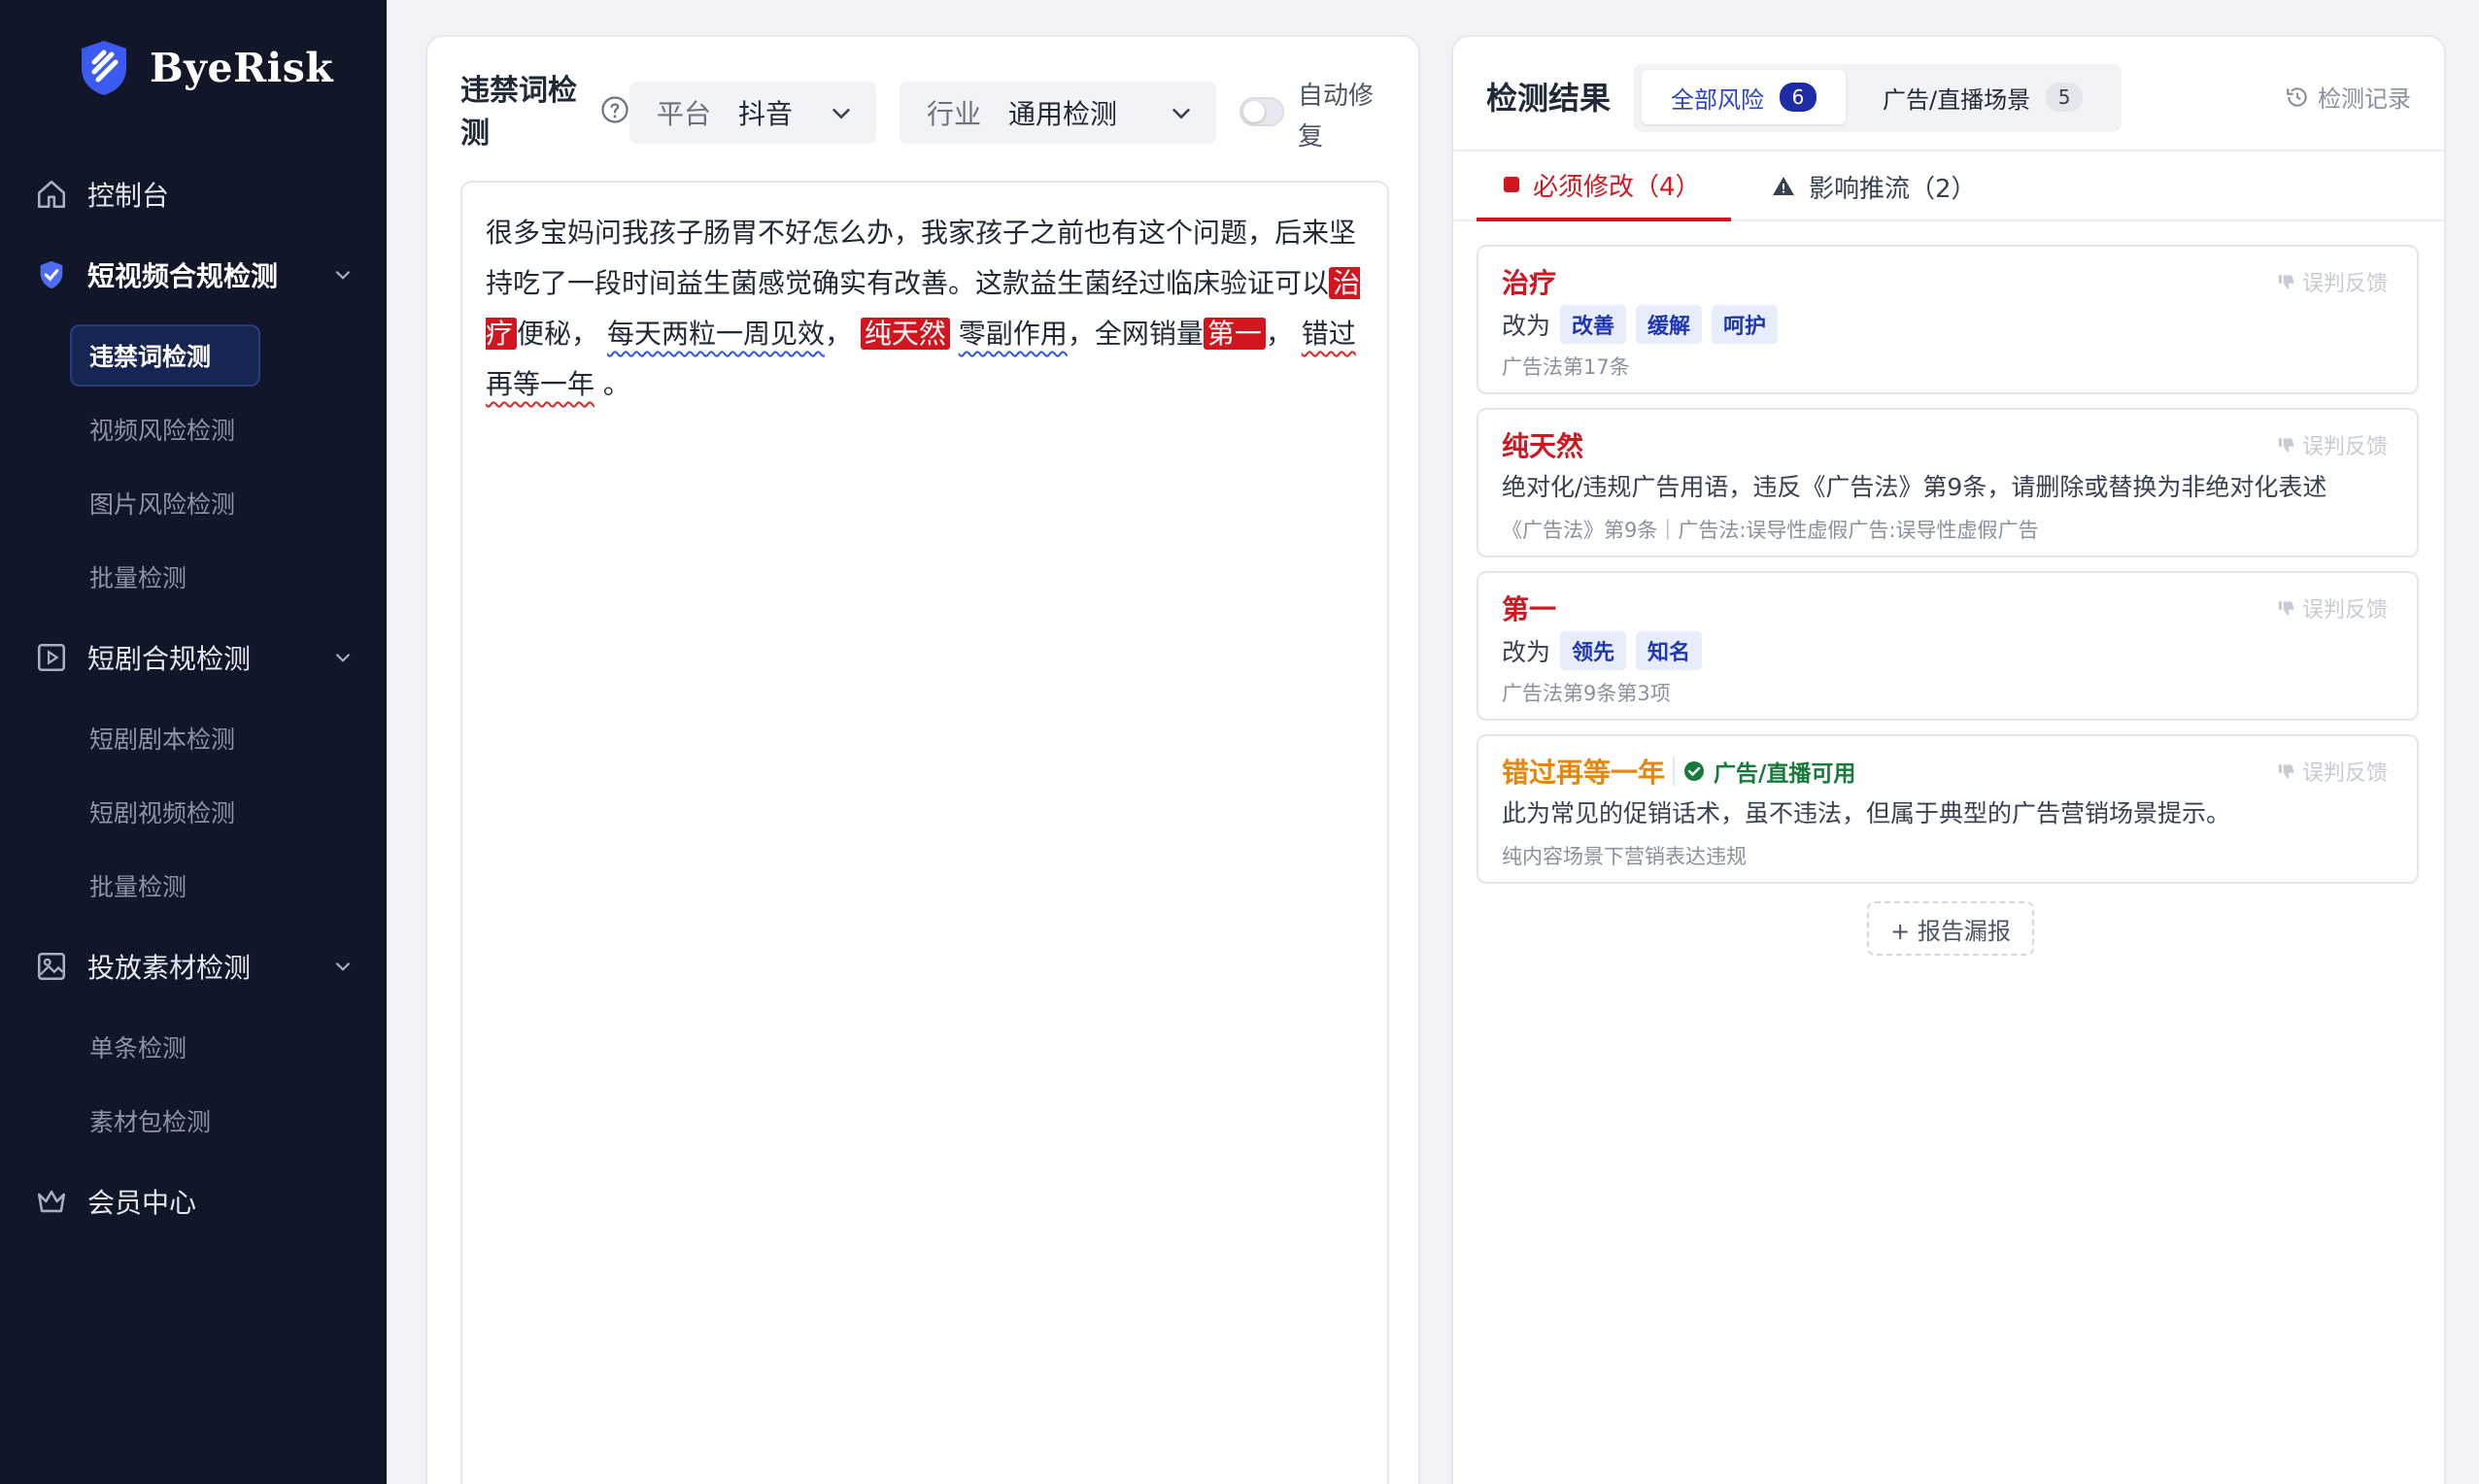 This screenshot has height=1484, width=2479. What do you see at coordinates (716, 334) in the screenshot?
I see `warning-underline: 每天两粒一周见效` at bounding box center [716, 334].